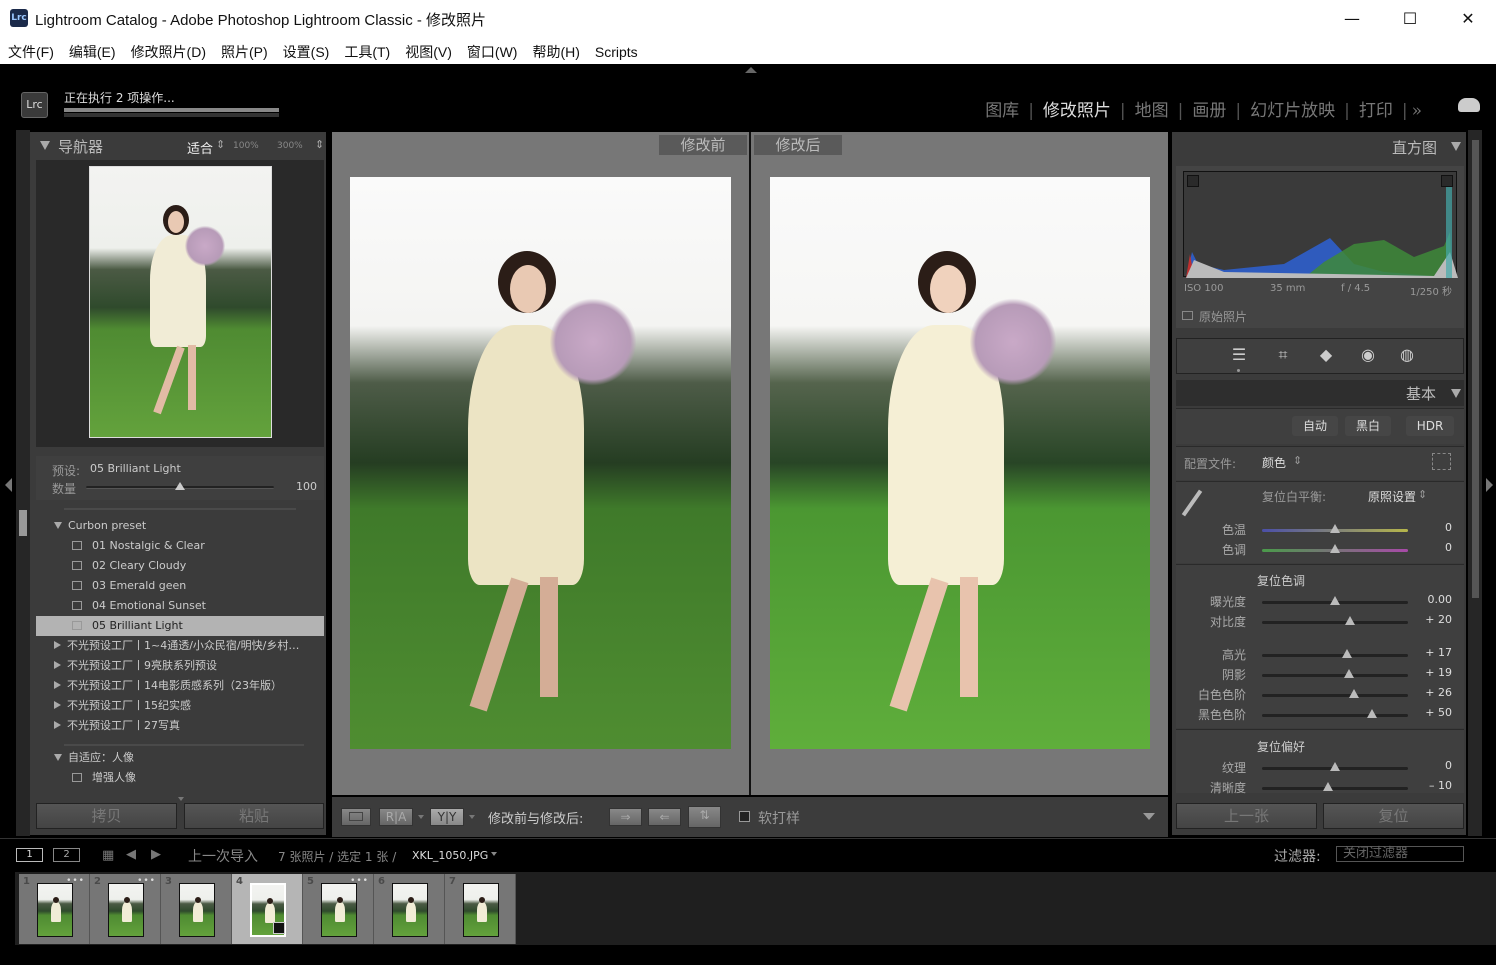  Describe the element at coordinates (180, 486) in the screenshot. I see `amount-slider-thumb` at that location.